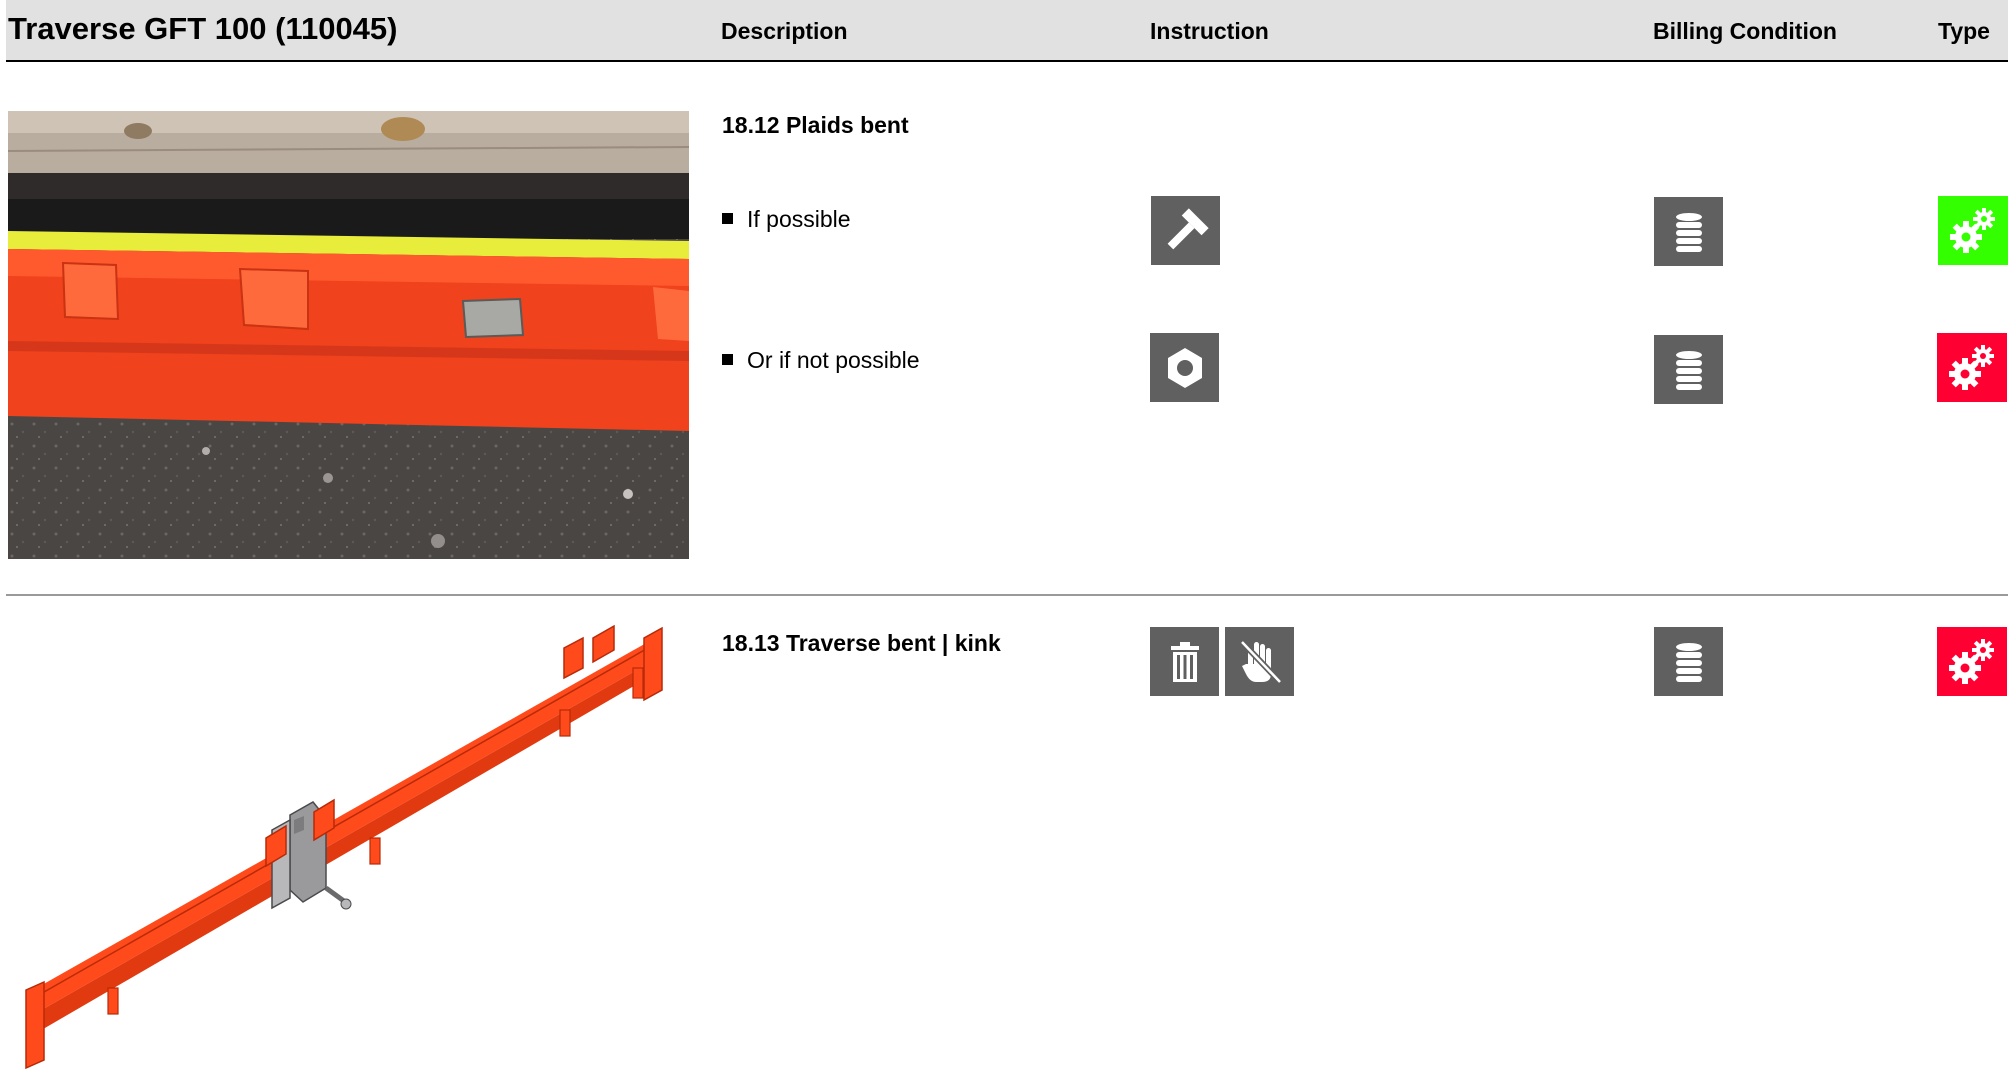 The height and width of the screenshot is (1076, 2008). I want to click on no-touch-hand-icon, so click(1259, 661).